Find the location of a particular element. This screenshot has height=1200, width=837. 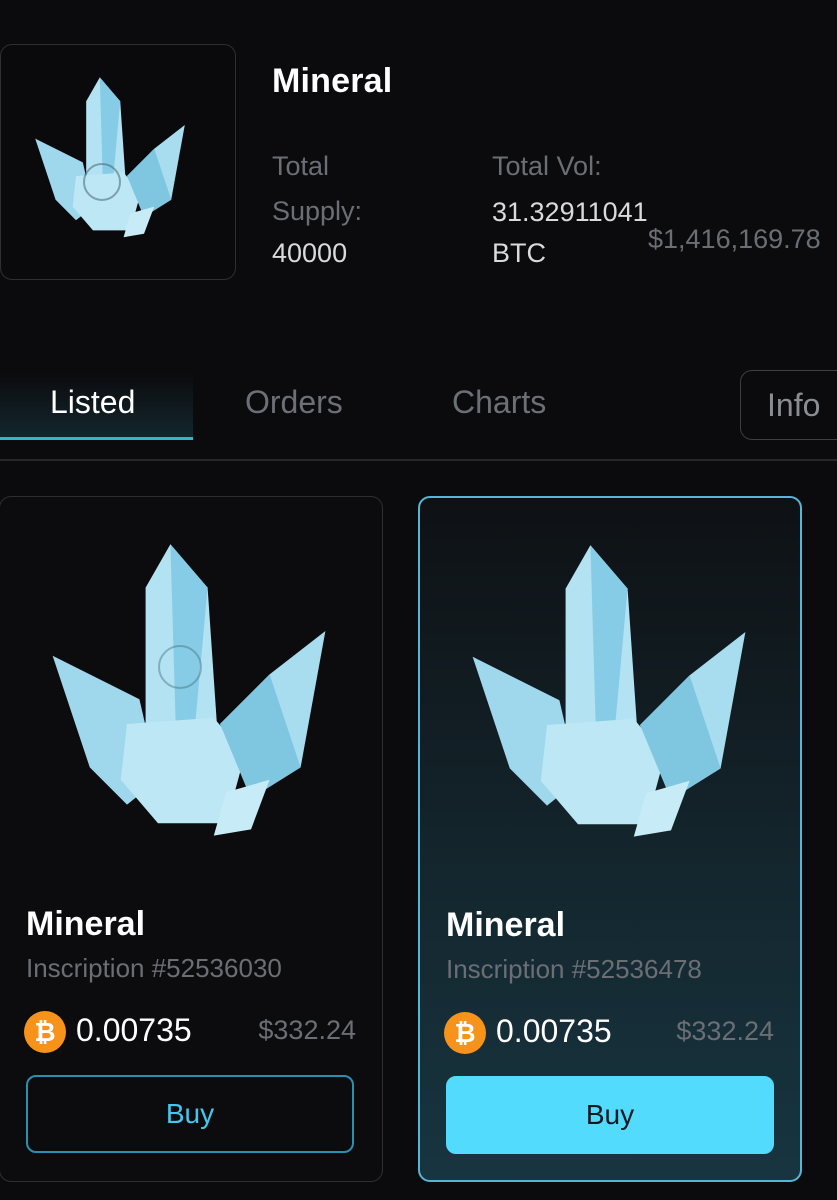

total-vol-stat: Total Vol: 31.32911041 BTC is located at coordinates (570, 206).